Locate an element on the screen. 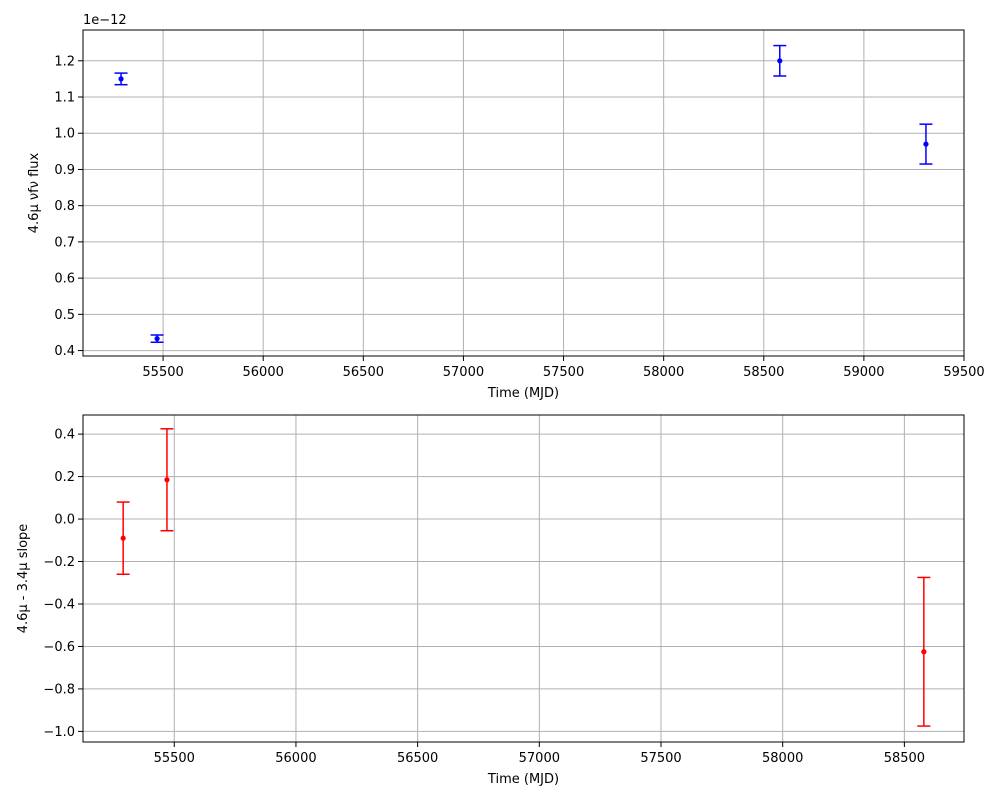 Image resolution: width=1000 pixels, height=800 pixels. y-tick-label: −1.0 is located at coordinates (59, 732).